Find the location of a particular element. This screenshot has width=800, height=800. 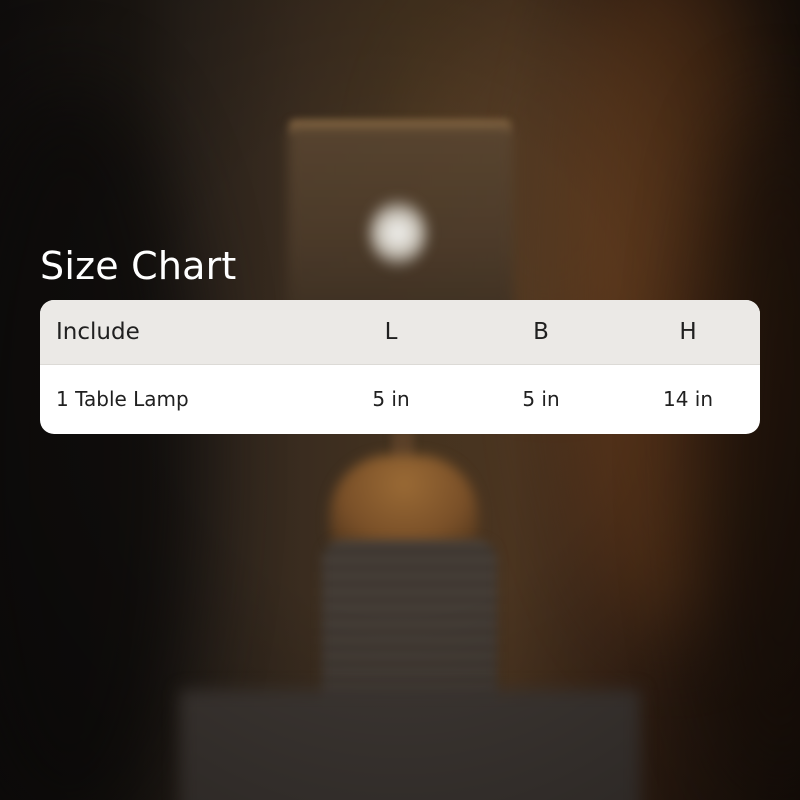

cell-breadth: 5 in is located at coordinates (541, 399).